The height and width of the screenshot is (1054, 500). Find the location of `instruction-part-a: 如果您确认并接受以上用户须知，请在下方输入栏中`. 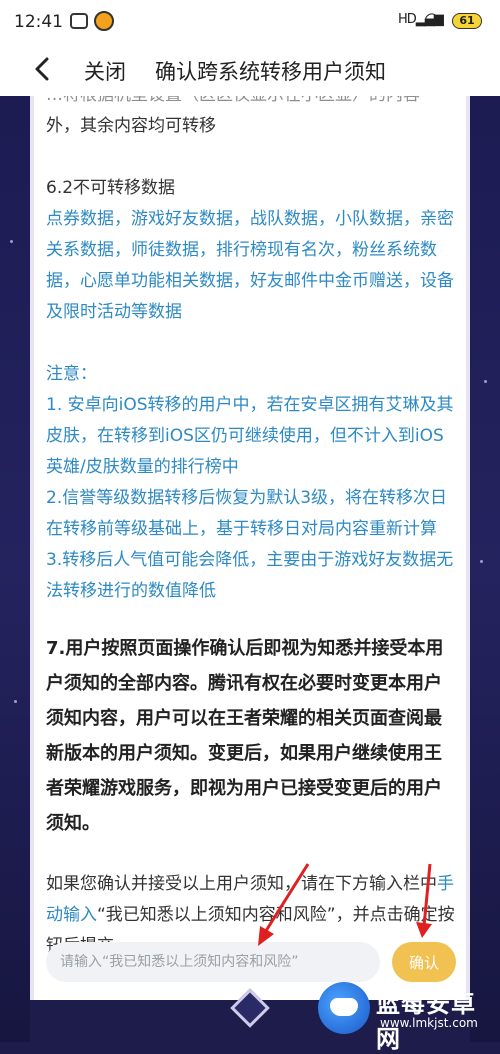

instruction-part-a: 如果您确认并接受以上用户须知，请在下方输入栏中 is located at coordinates (241, 884).